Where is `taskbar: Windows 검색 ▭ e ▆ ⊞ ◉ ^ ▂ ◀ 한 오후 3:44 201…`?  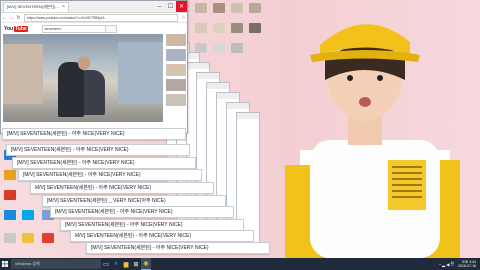
taskbar: Windows 검색 ▭ e ▆ ⊞ ◉ ^ ▂ ◀ 한 오후 3:44 201… is located at coordinates (240, 264).